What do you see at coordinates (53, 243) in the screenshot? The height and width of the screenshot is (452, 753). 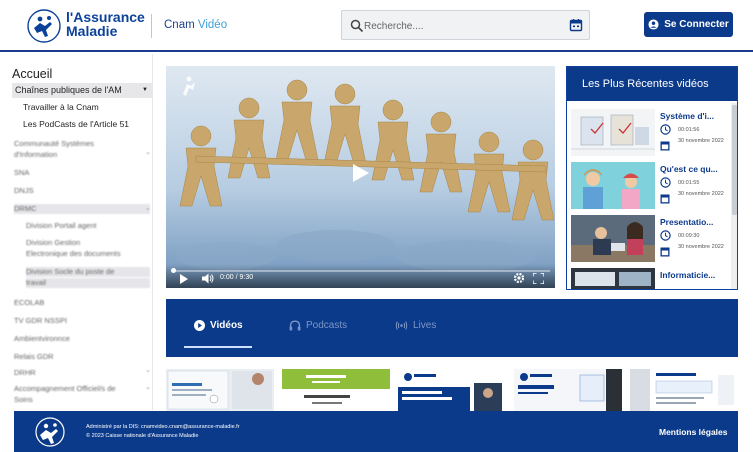 I see `sidebar-subitem-blurred: Division Gestion` at bounding box center [53, 243].